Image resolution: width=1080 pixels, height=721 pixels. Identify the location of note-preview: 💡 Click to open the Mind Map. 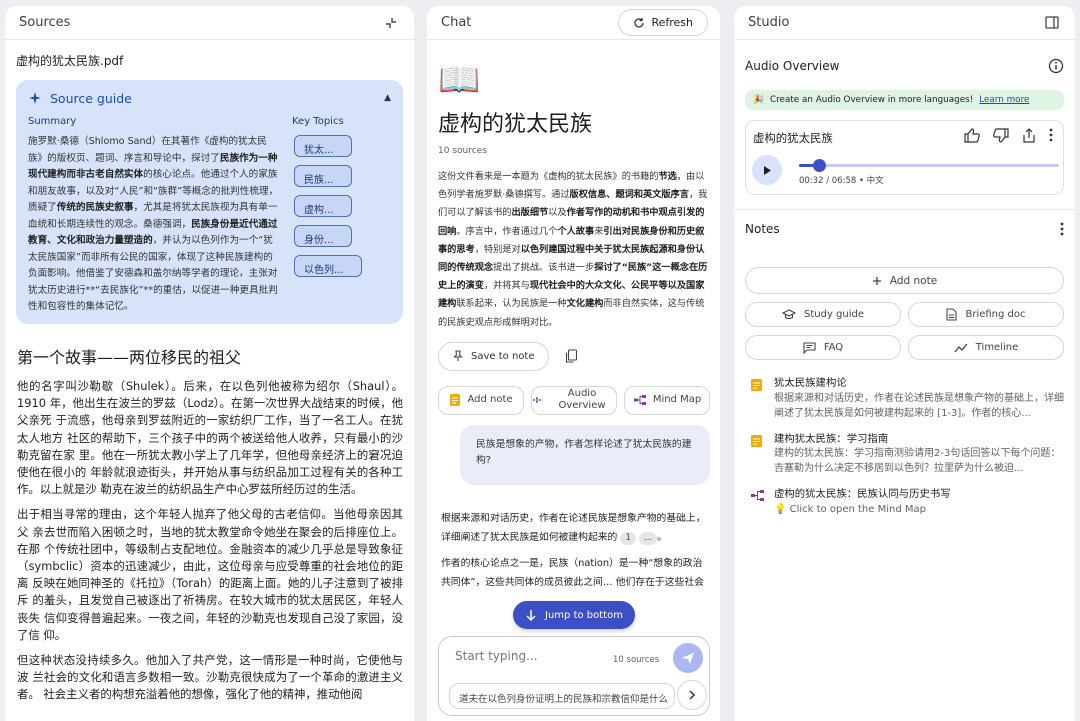
(850, 509).